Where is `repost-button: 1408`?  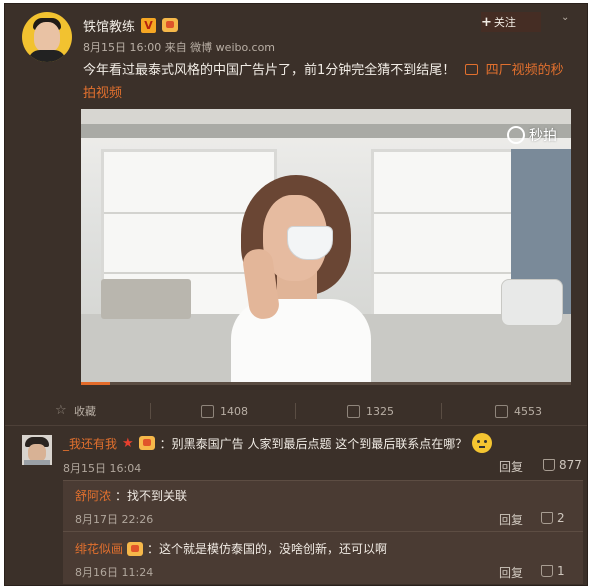 repost-button: 1408 is located at coordinates (224, 411).